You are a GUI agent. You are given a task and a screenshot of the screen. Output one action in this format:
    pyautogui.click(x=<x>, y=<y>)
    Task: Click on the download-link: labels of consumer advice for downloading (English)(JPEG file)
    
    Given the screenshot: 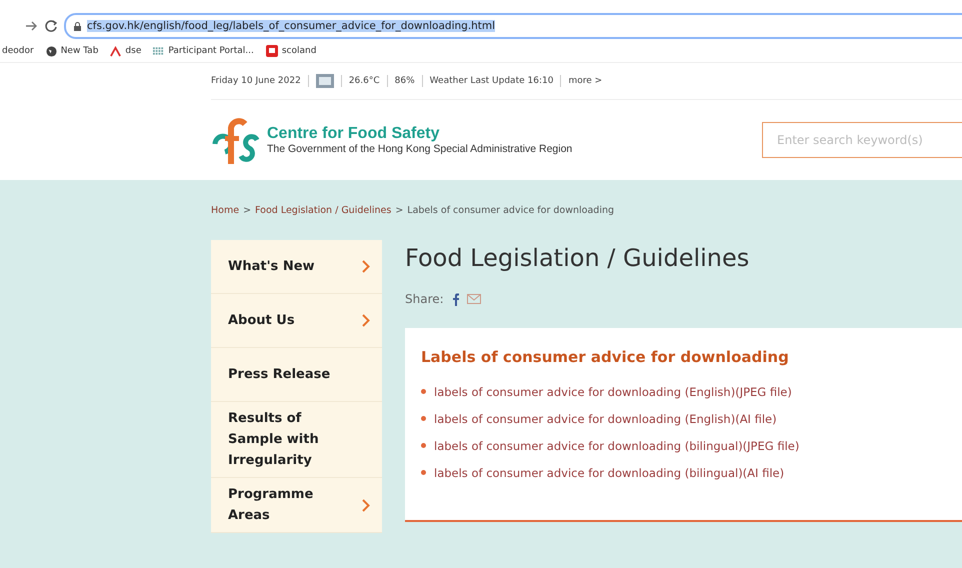 What is the action you would take?
    pyautogui.click(x=613, y=391)
    